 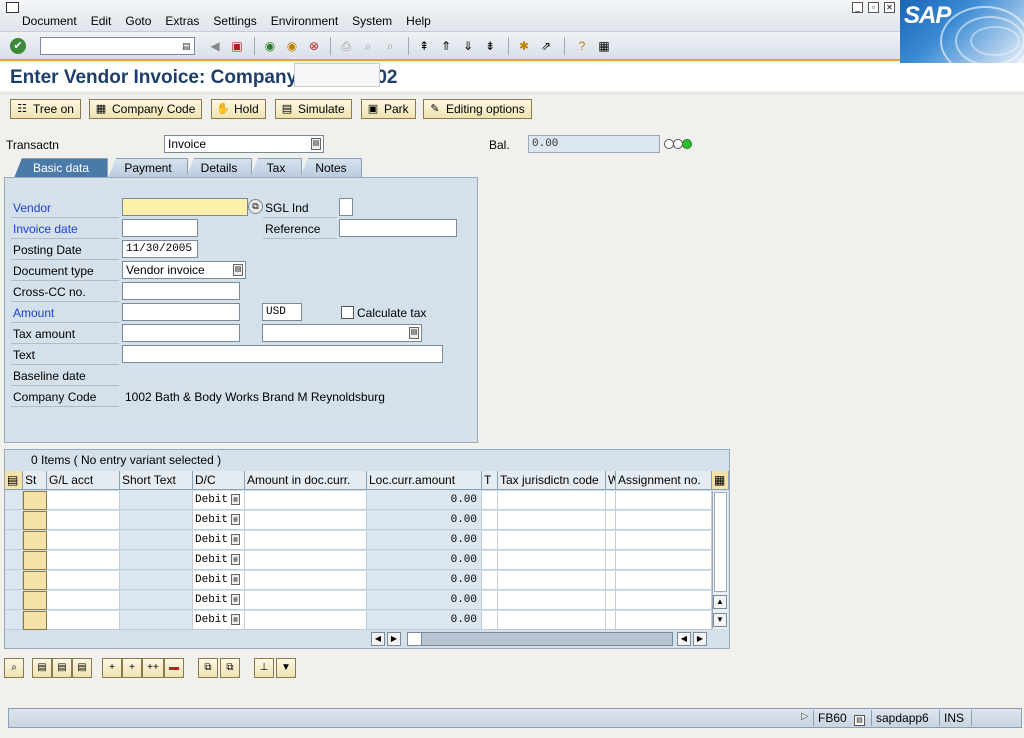 What do you see at coordinates (860, 720) in the screenshot?
I see `session-info-icon: ▤` at bounding box center [860, 720].